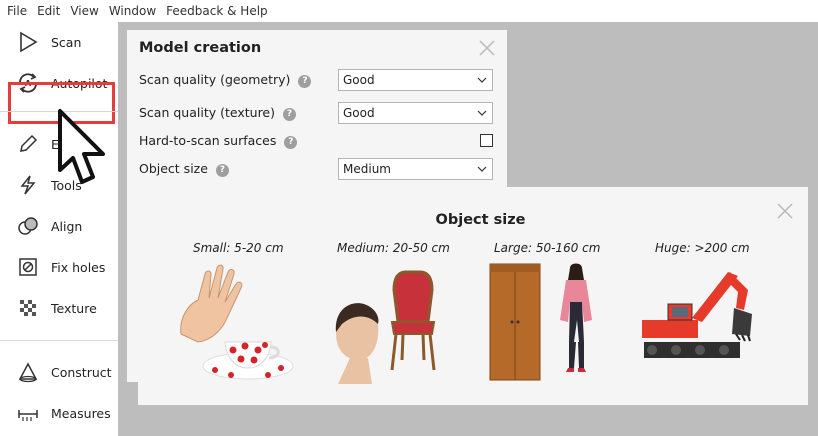 The height and width of the screenshot is (436, 818). What do you see at coordinates (184, 169) in the screenshot?
I see `object-size-label: Object size?` at bounding box center [184, 169].